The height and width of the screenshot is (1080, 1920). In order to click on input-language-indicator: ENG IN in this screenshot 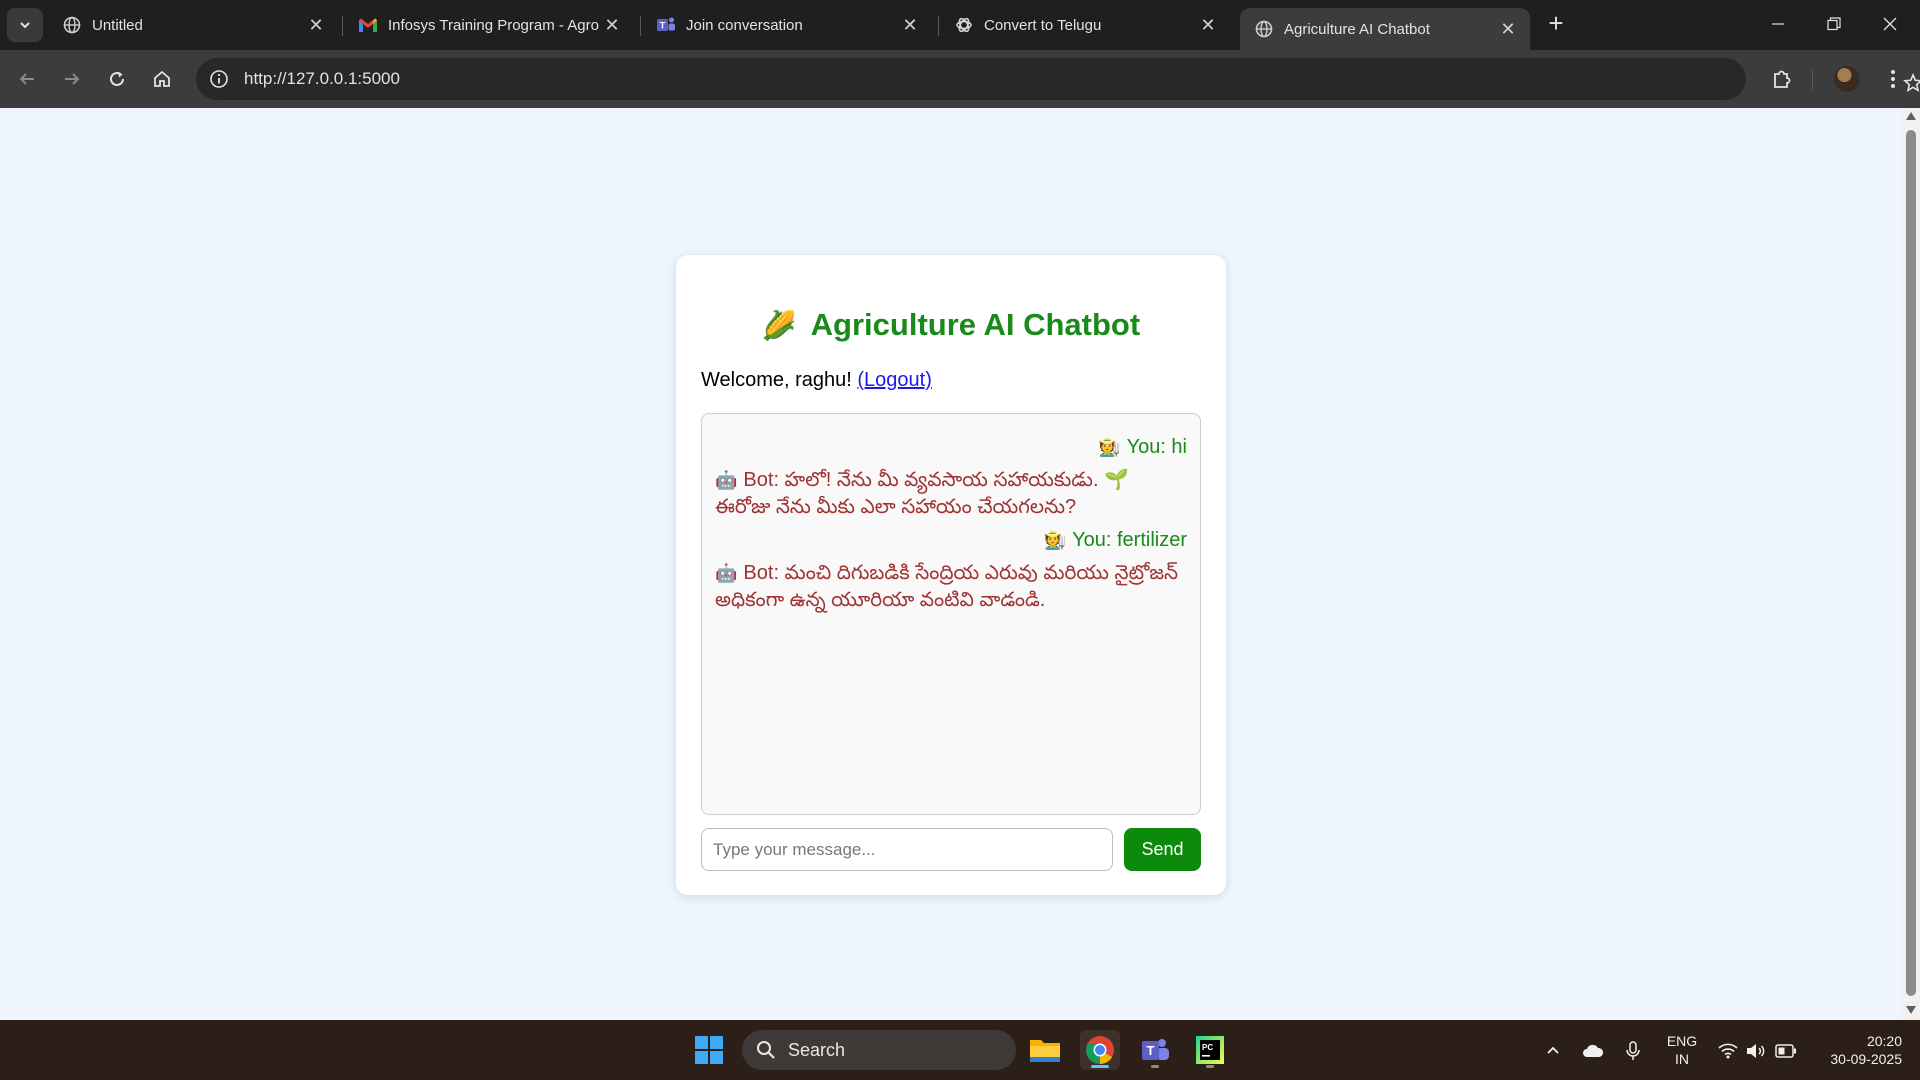, I will do `click(1682, 1050)`.